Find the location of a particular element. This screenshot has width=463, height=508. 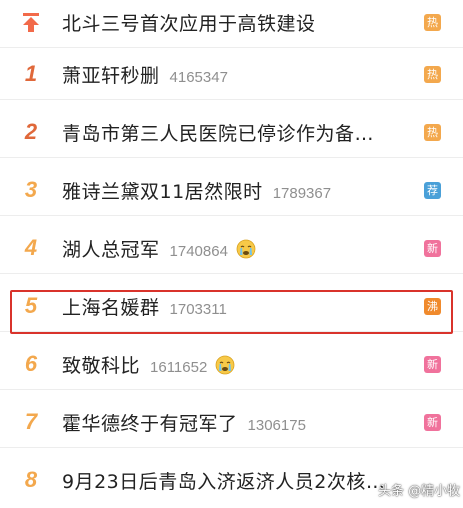

highlight-box is located at coordinates (231, 312).